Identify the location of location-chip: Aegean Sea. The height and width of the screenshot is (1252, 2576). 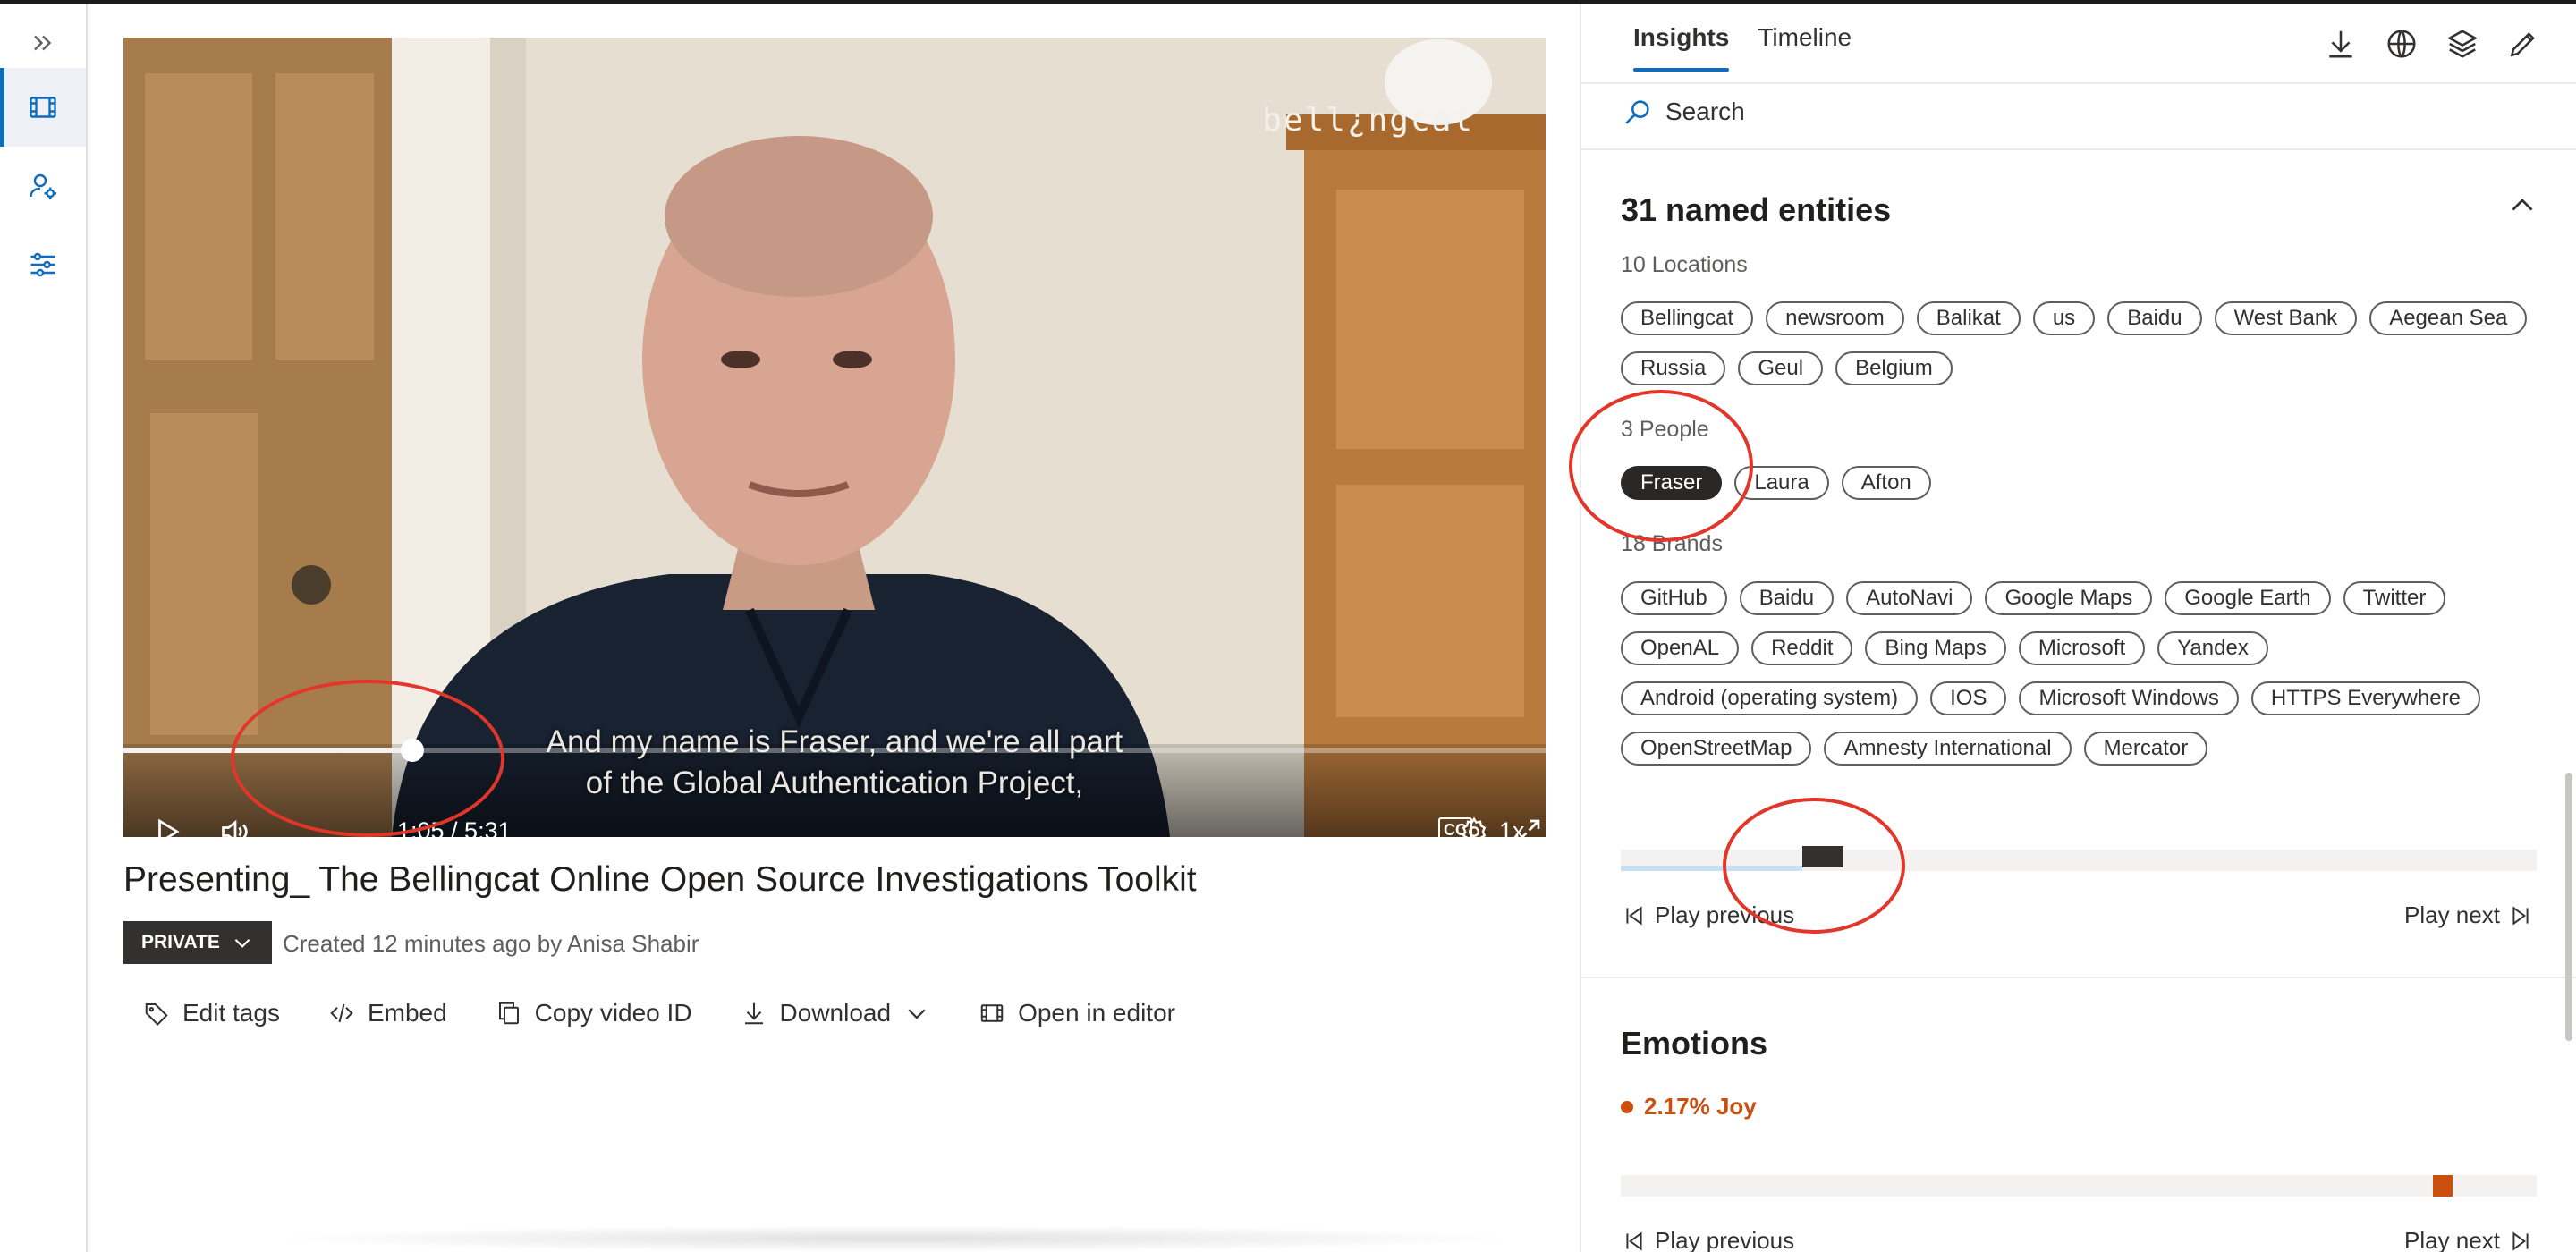
(2448, 318).